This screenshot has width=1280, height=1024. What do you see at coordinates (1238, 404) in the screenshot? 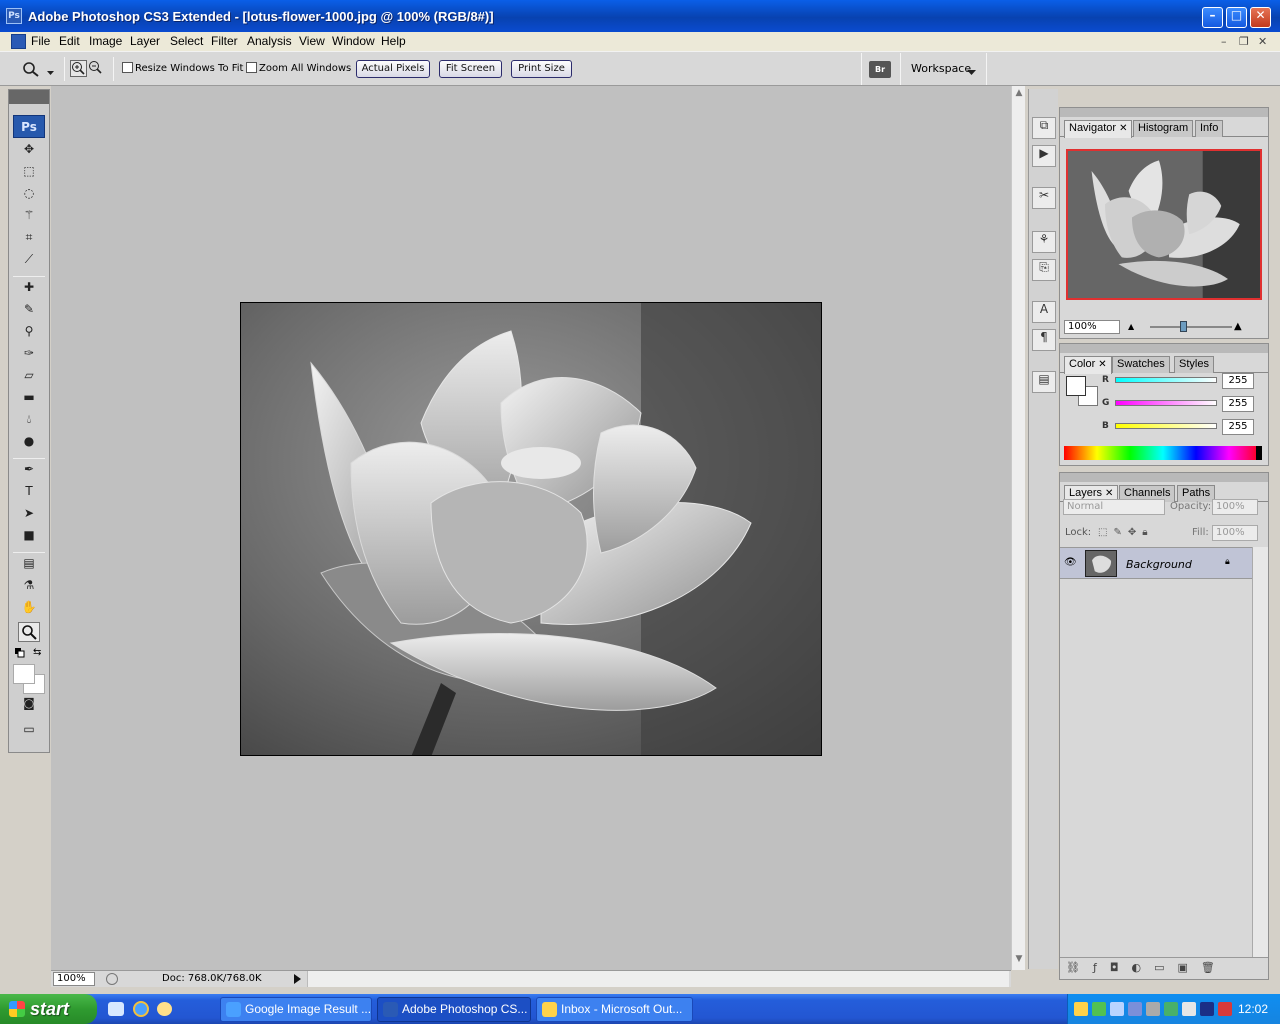
I see `green-value-field: 255` at bounding box center [1238, 404].